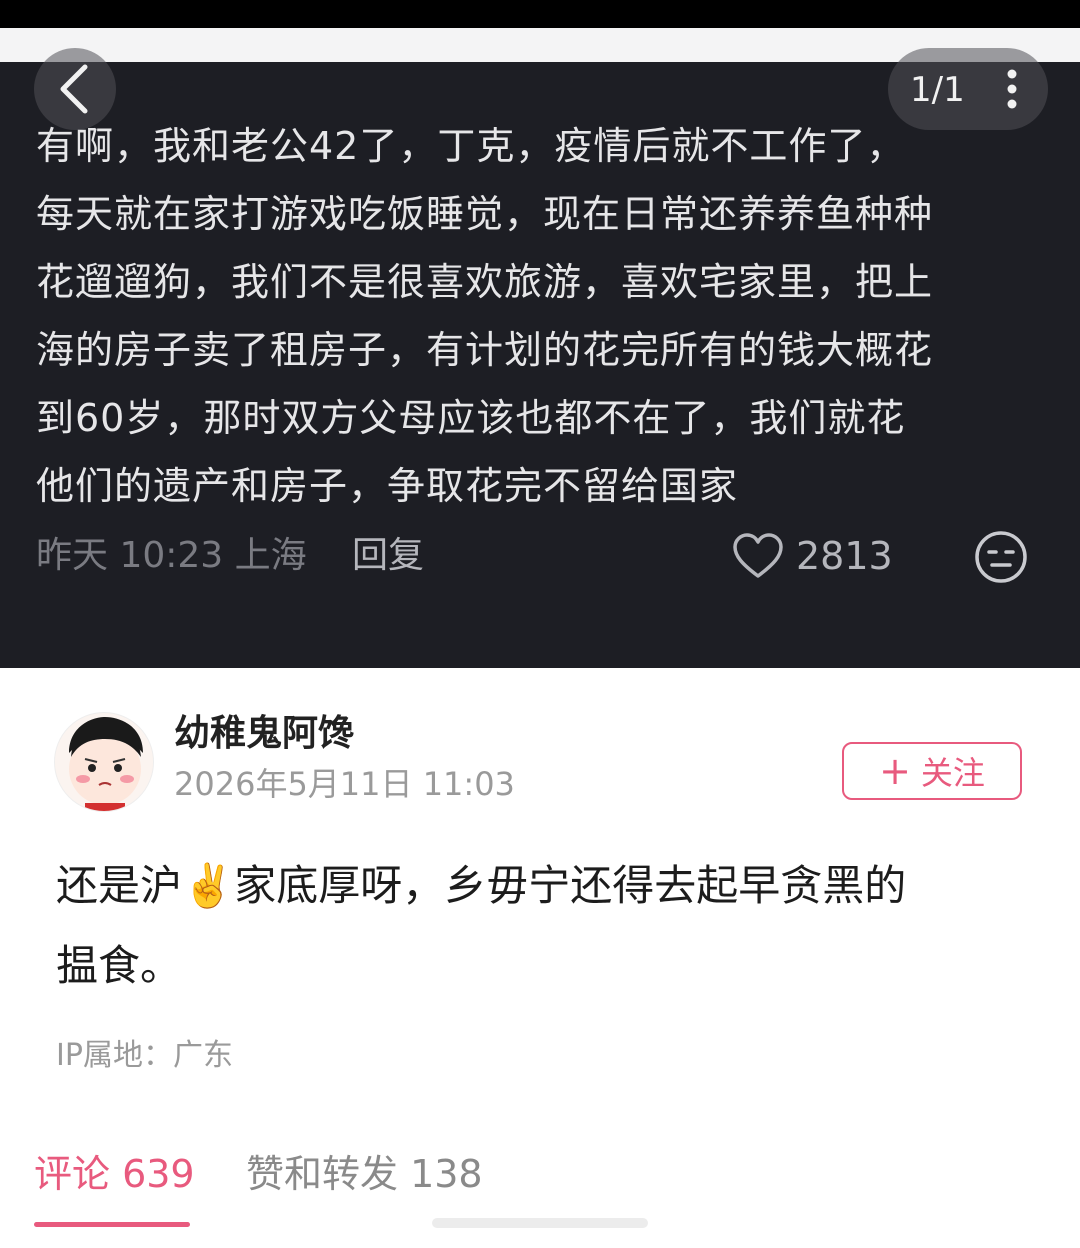 The width and height of the screenshot is (1080, 1248). I want to click on post-date: 2026年5月11日 11:03, so click(344, 784).